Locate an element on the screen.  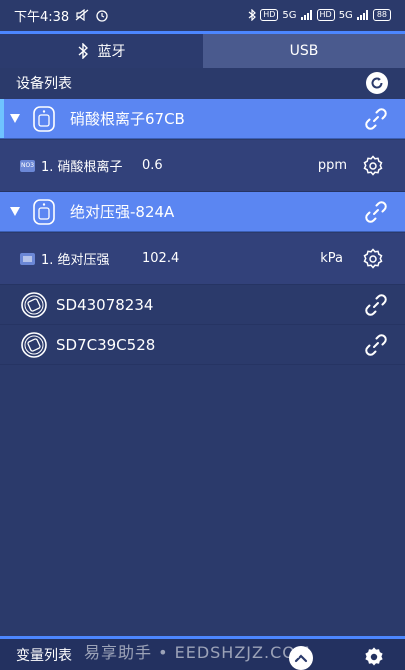
signal-icon is located at coordinates (306, 15).